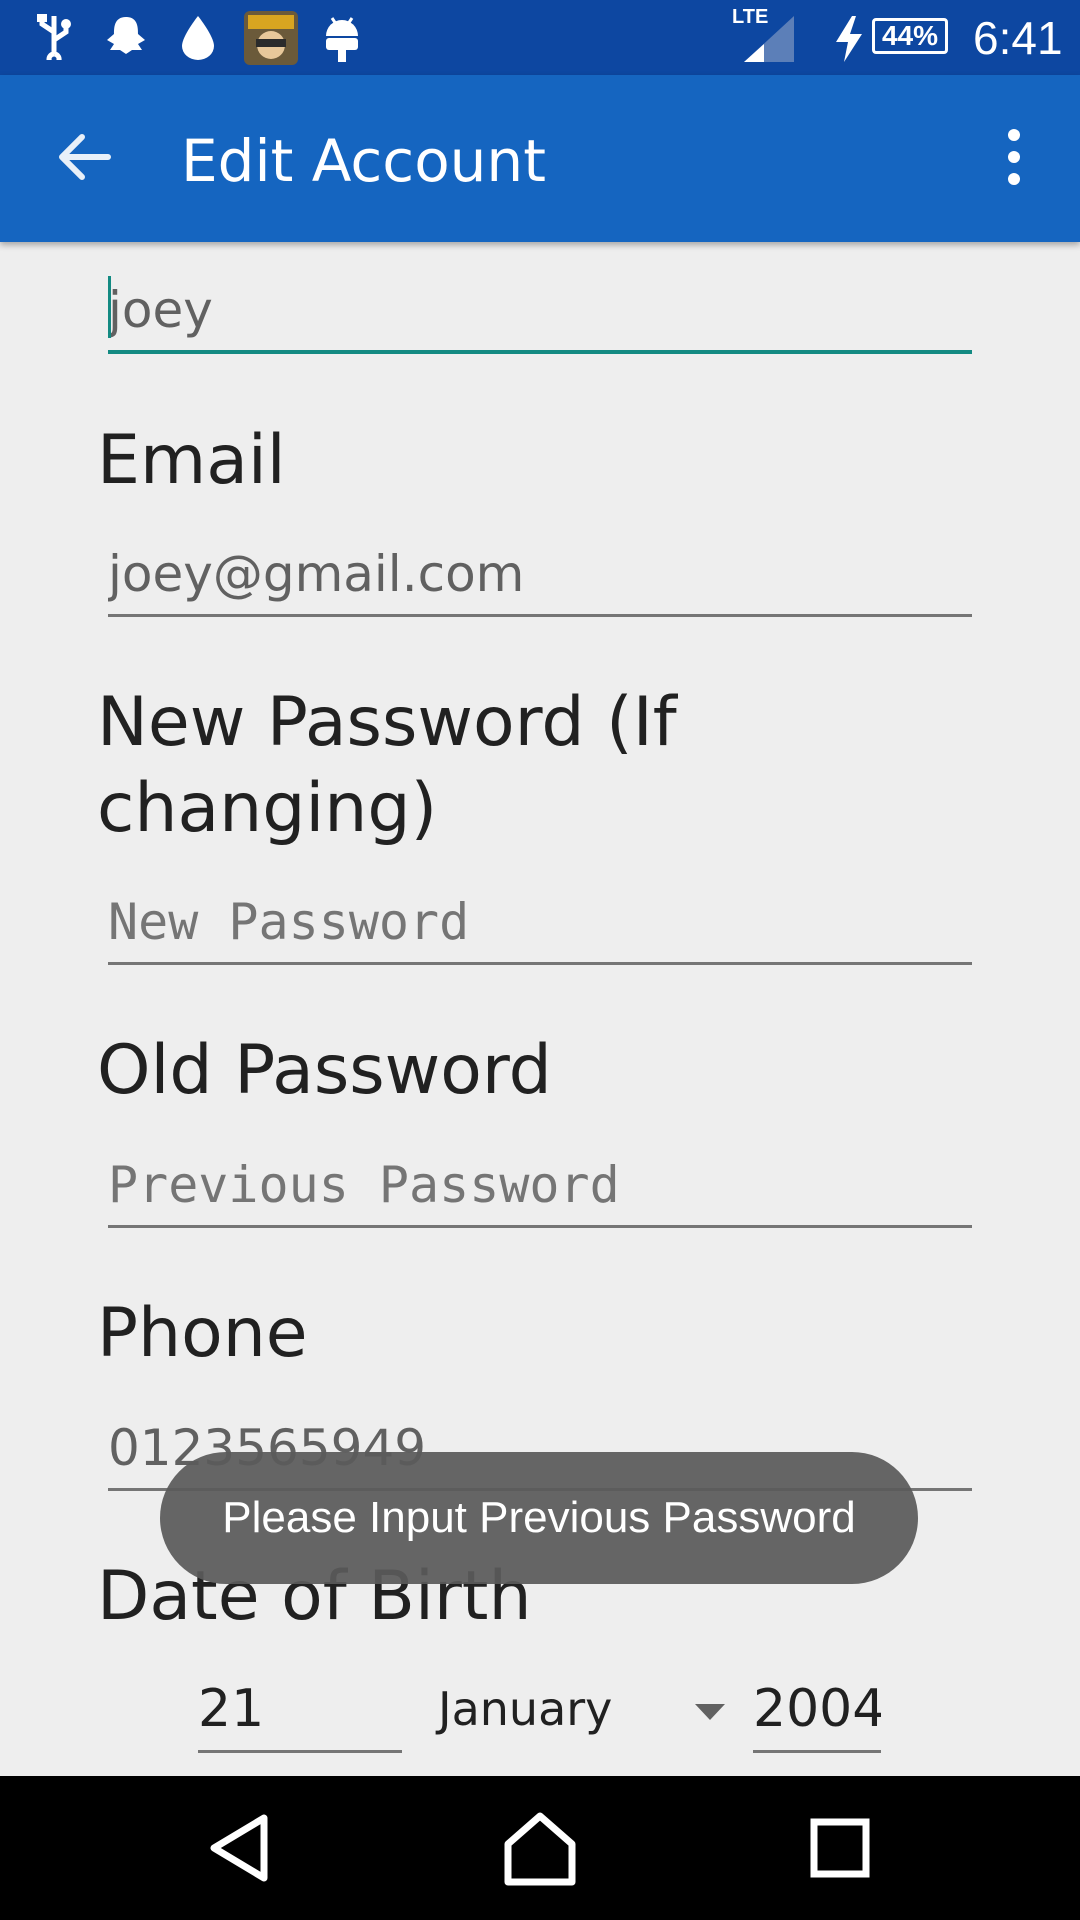  What do you see at coordinates (540, 1186) in the screenshot?
I see `old-password-field` at bounding box center [540, 1186].